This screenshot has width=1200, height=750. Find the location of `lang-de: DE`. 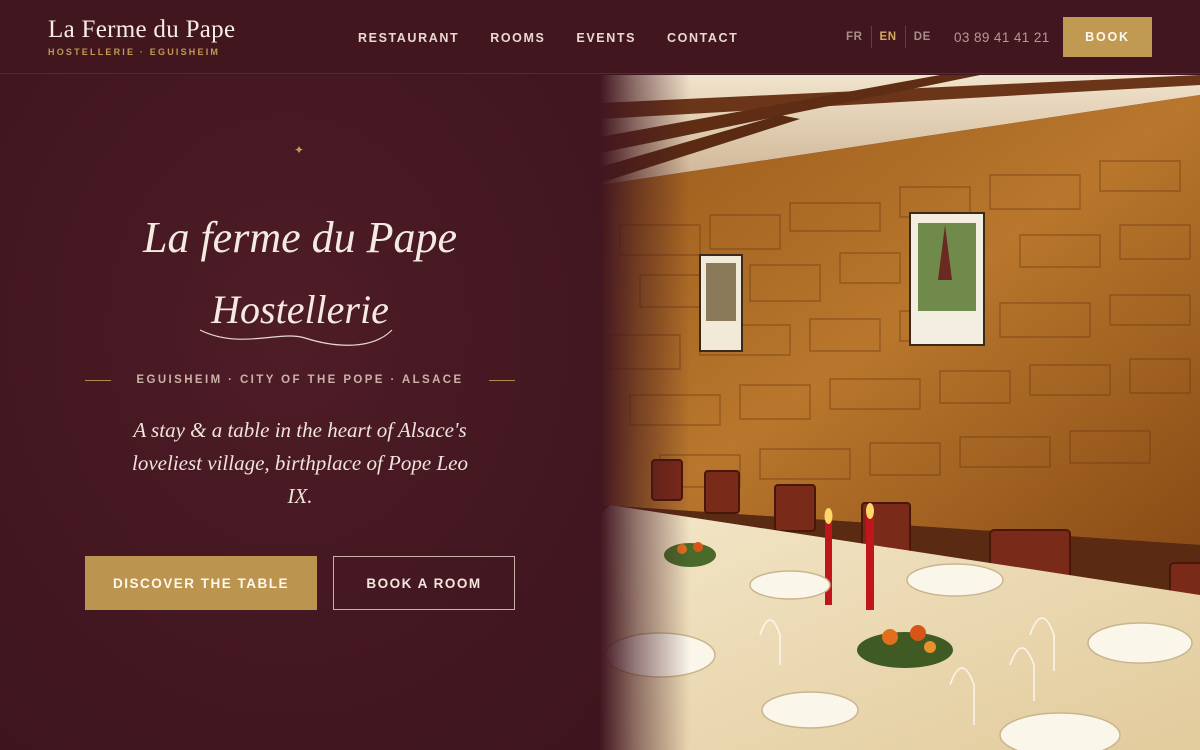

lang-de: DE is located at coordinates (922, 37).